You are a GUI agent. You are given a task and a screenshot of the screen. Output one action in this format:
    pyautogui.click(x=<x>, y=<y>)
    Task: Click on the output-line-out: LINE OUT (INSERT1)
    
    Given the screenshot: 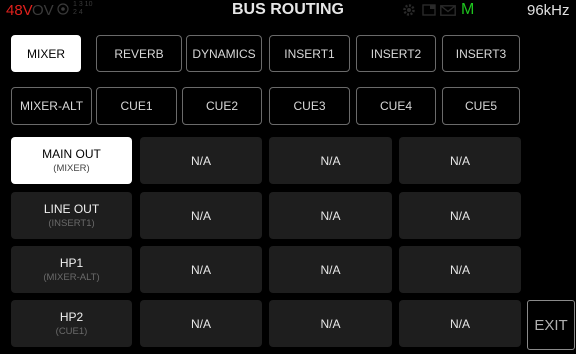 What is the action you would take?
    pyautogui.click(x=71, y=215)
    